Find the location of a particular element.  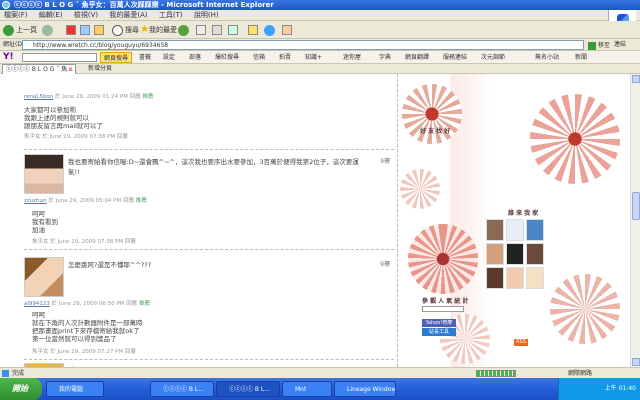

star-icon: ★ is located at coordinates (144, 29).